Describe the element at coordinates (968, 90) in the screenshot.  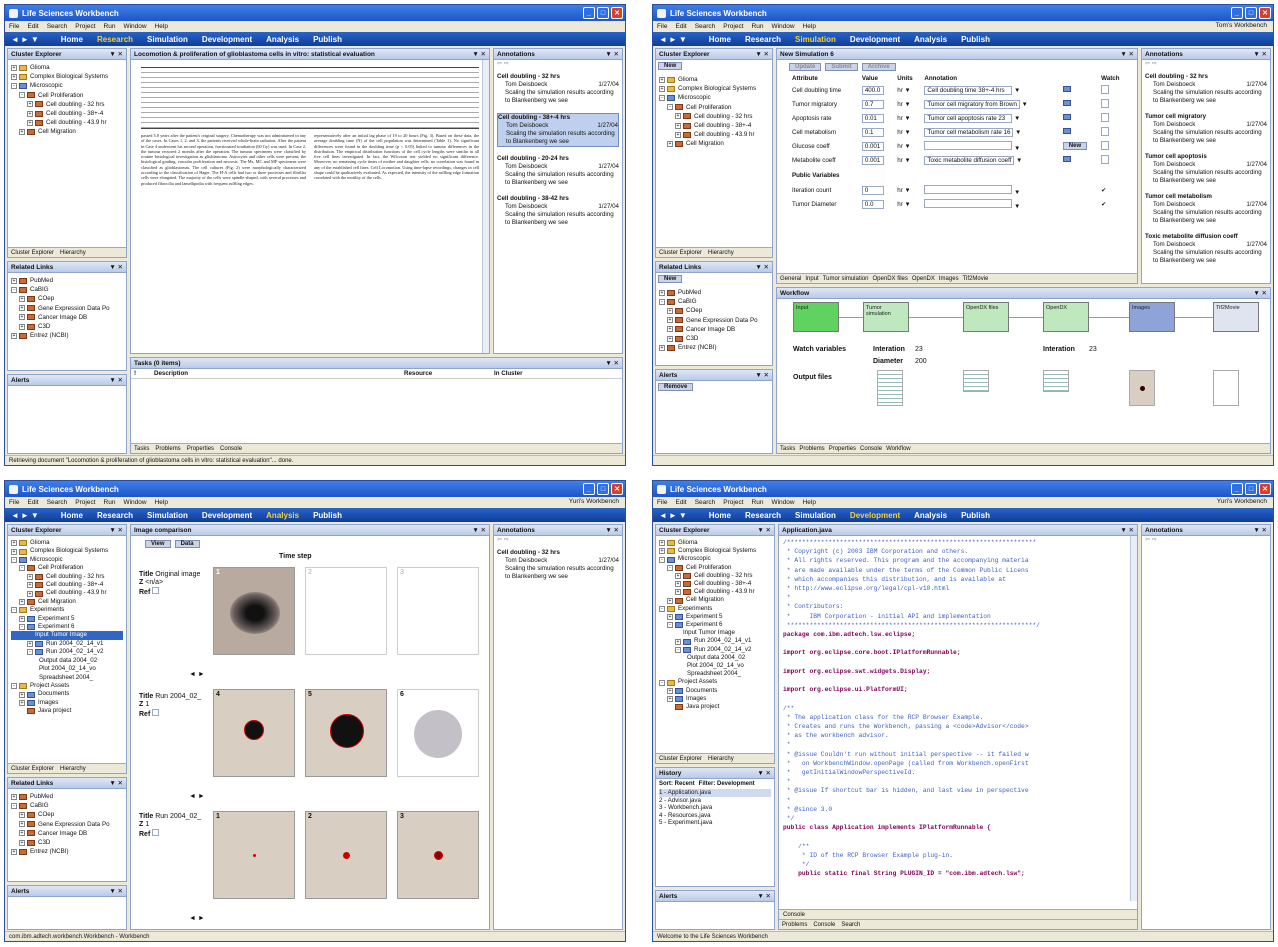
I see `annotation-select: Cell doubling time 38+-4 hrs` at that location.